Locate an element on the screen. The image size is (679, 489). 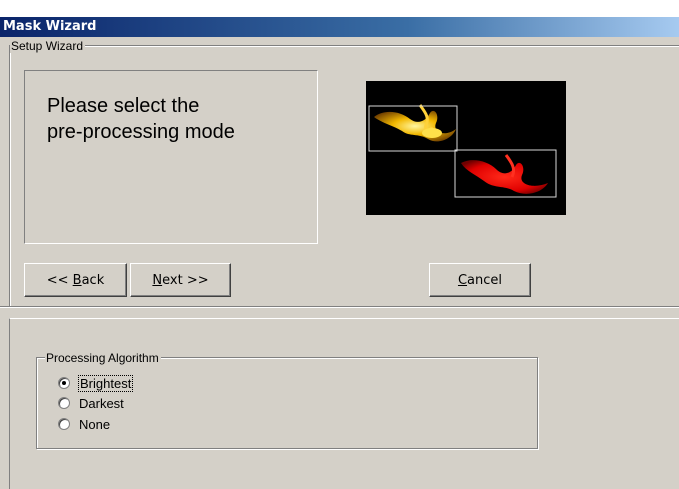
back-button: << Back is located at coordinates (75, 280).